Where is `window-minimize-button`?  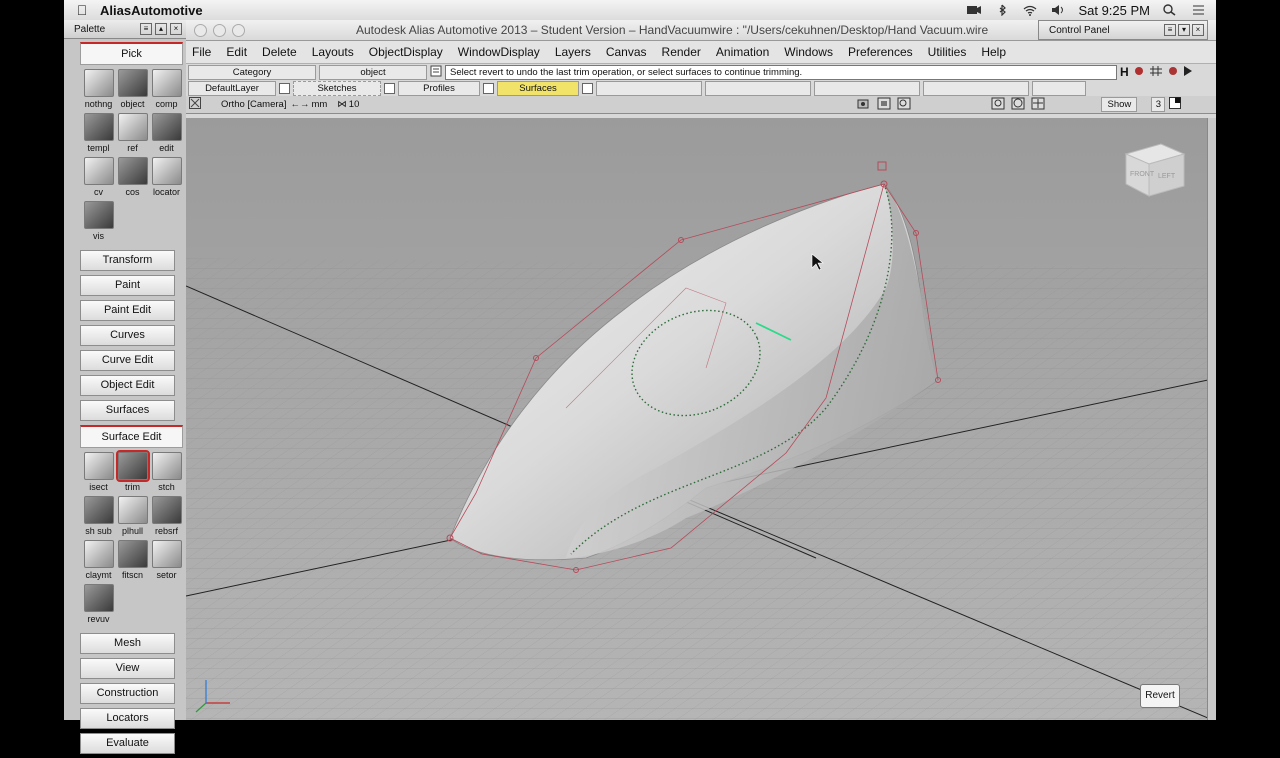
window-minimize-button is located at coordinates (219, 30).